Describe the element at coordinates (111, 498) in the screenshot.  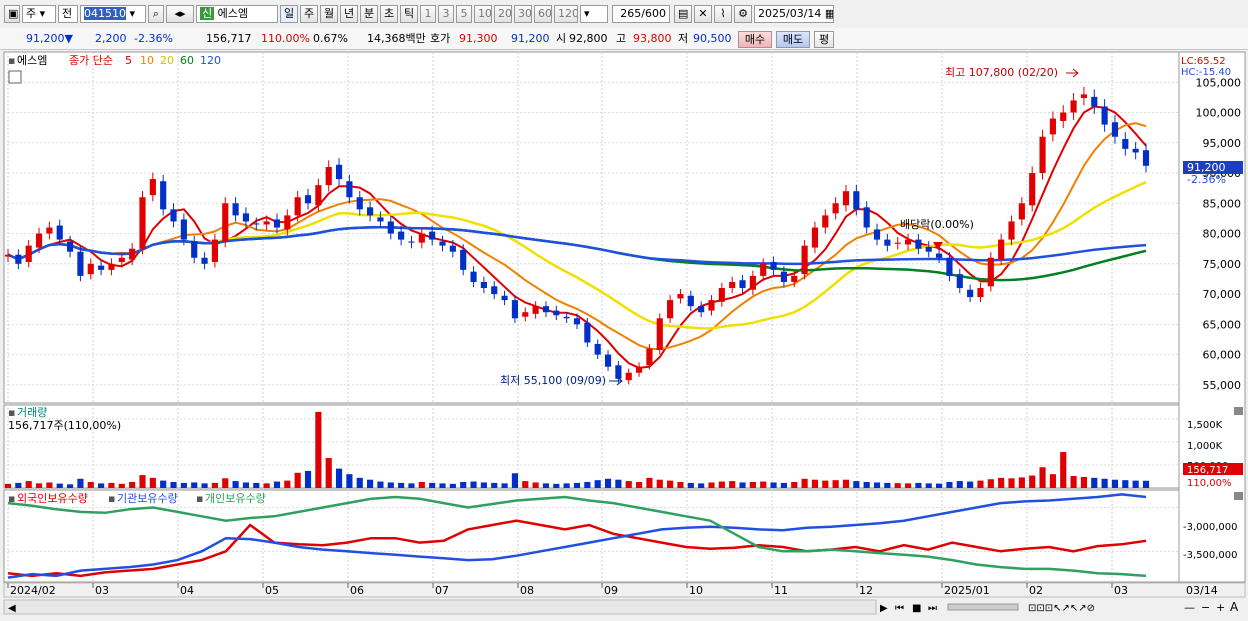
I see `holdings-legend-icon-2: ▪` at that location.